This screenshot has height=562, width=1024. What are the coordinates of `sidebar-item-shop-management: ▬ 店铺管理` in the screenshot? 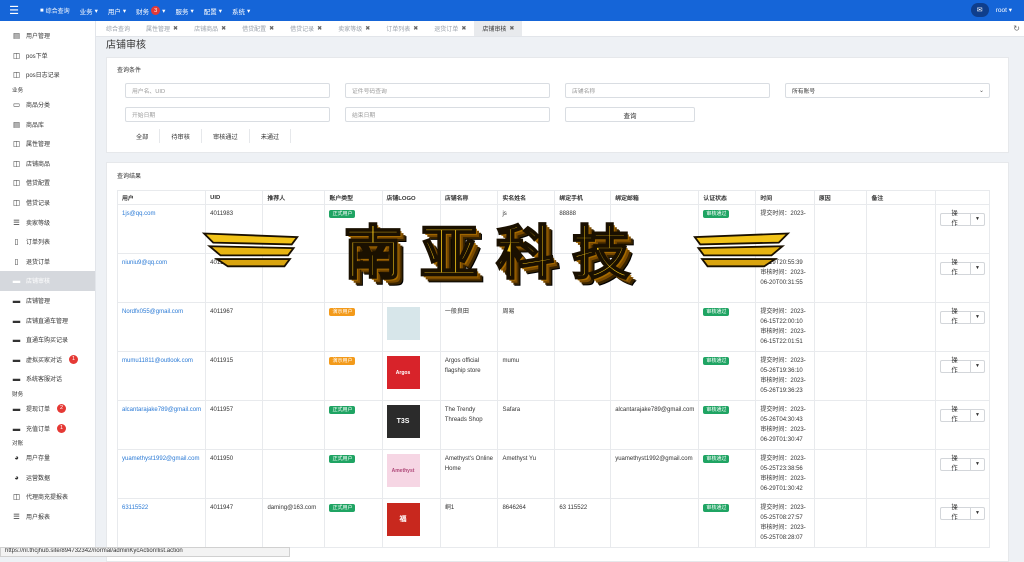 It's located at (47, 301).